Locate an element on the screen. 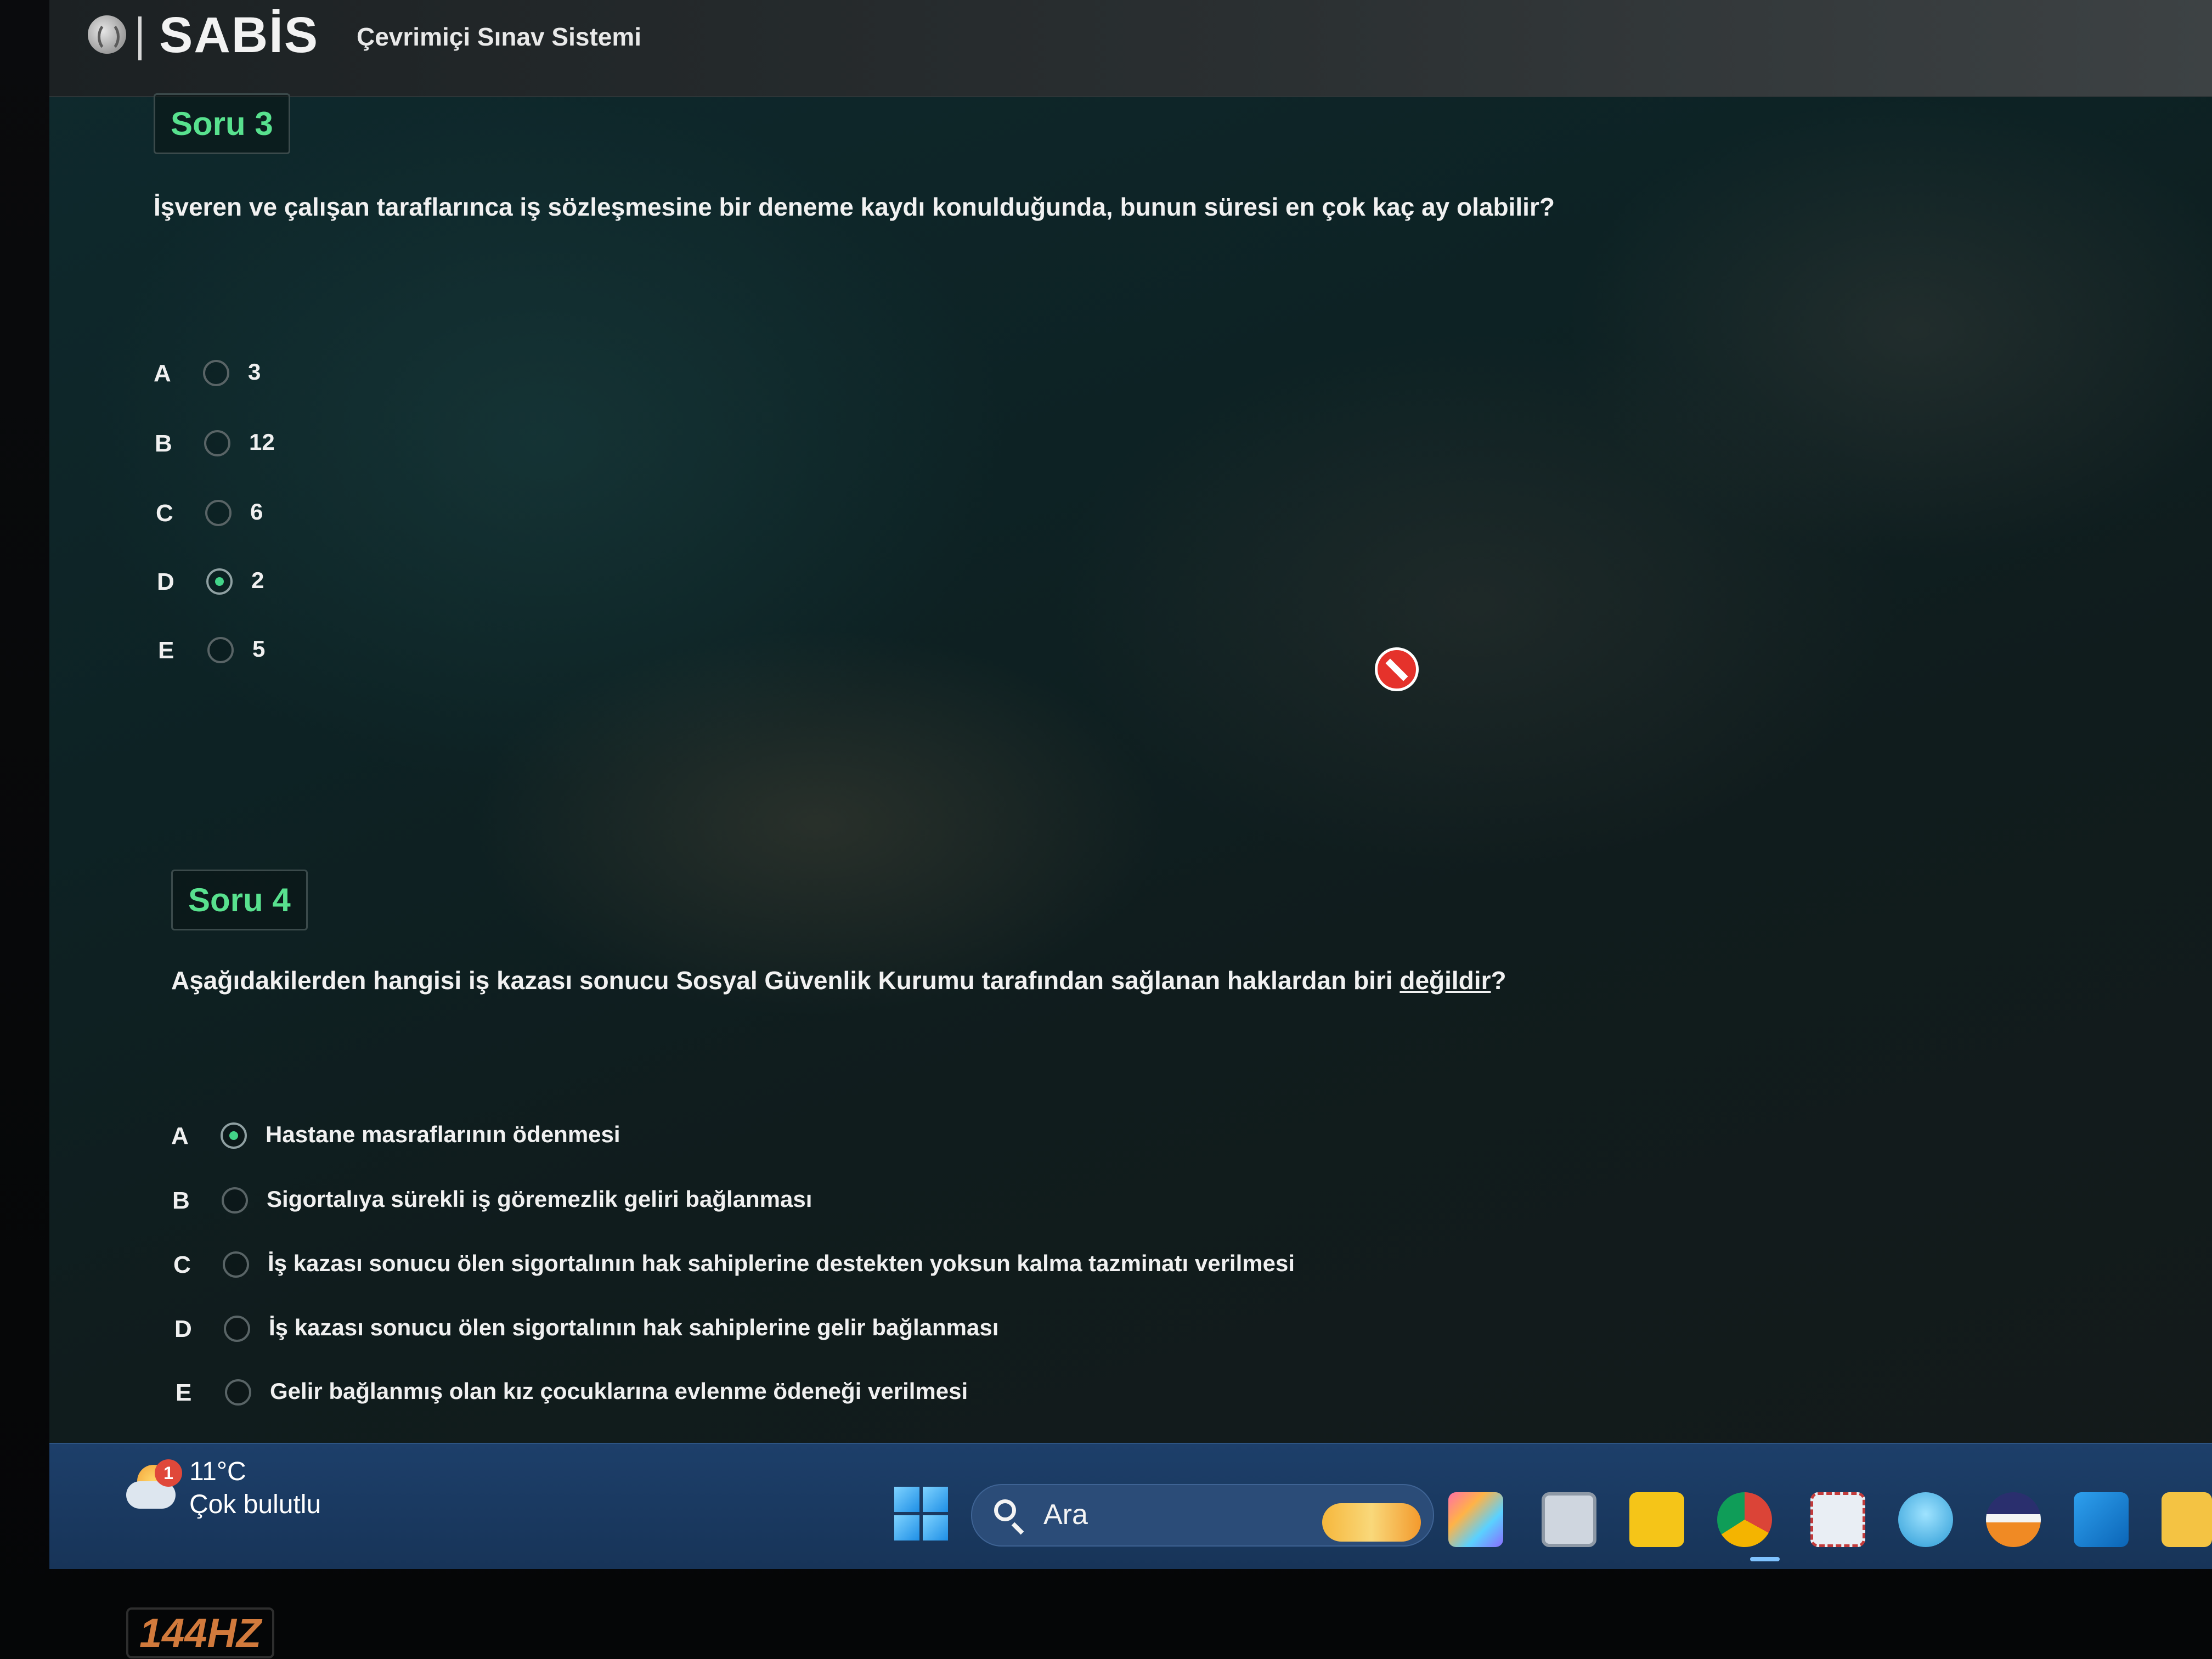 This screenshot has height=1659, width=2212. tips-lightbulb-icon is located at coordinates (1926, 1520).